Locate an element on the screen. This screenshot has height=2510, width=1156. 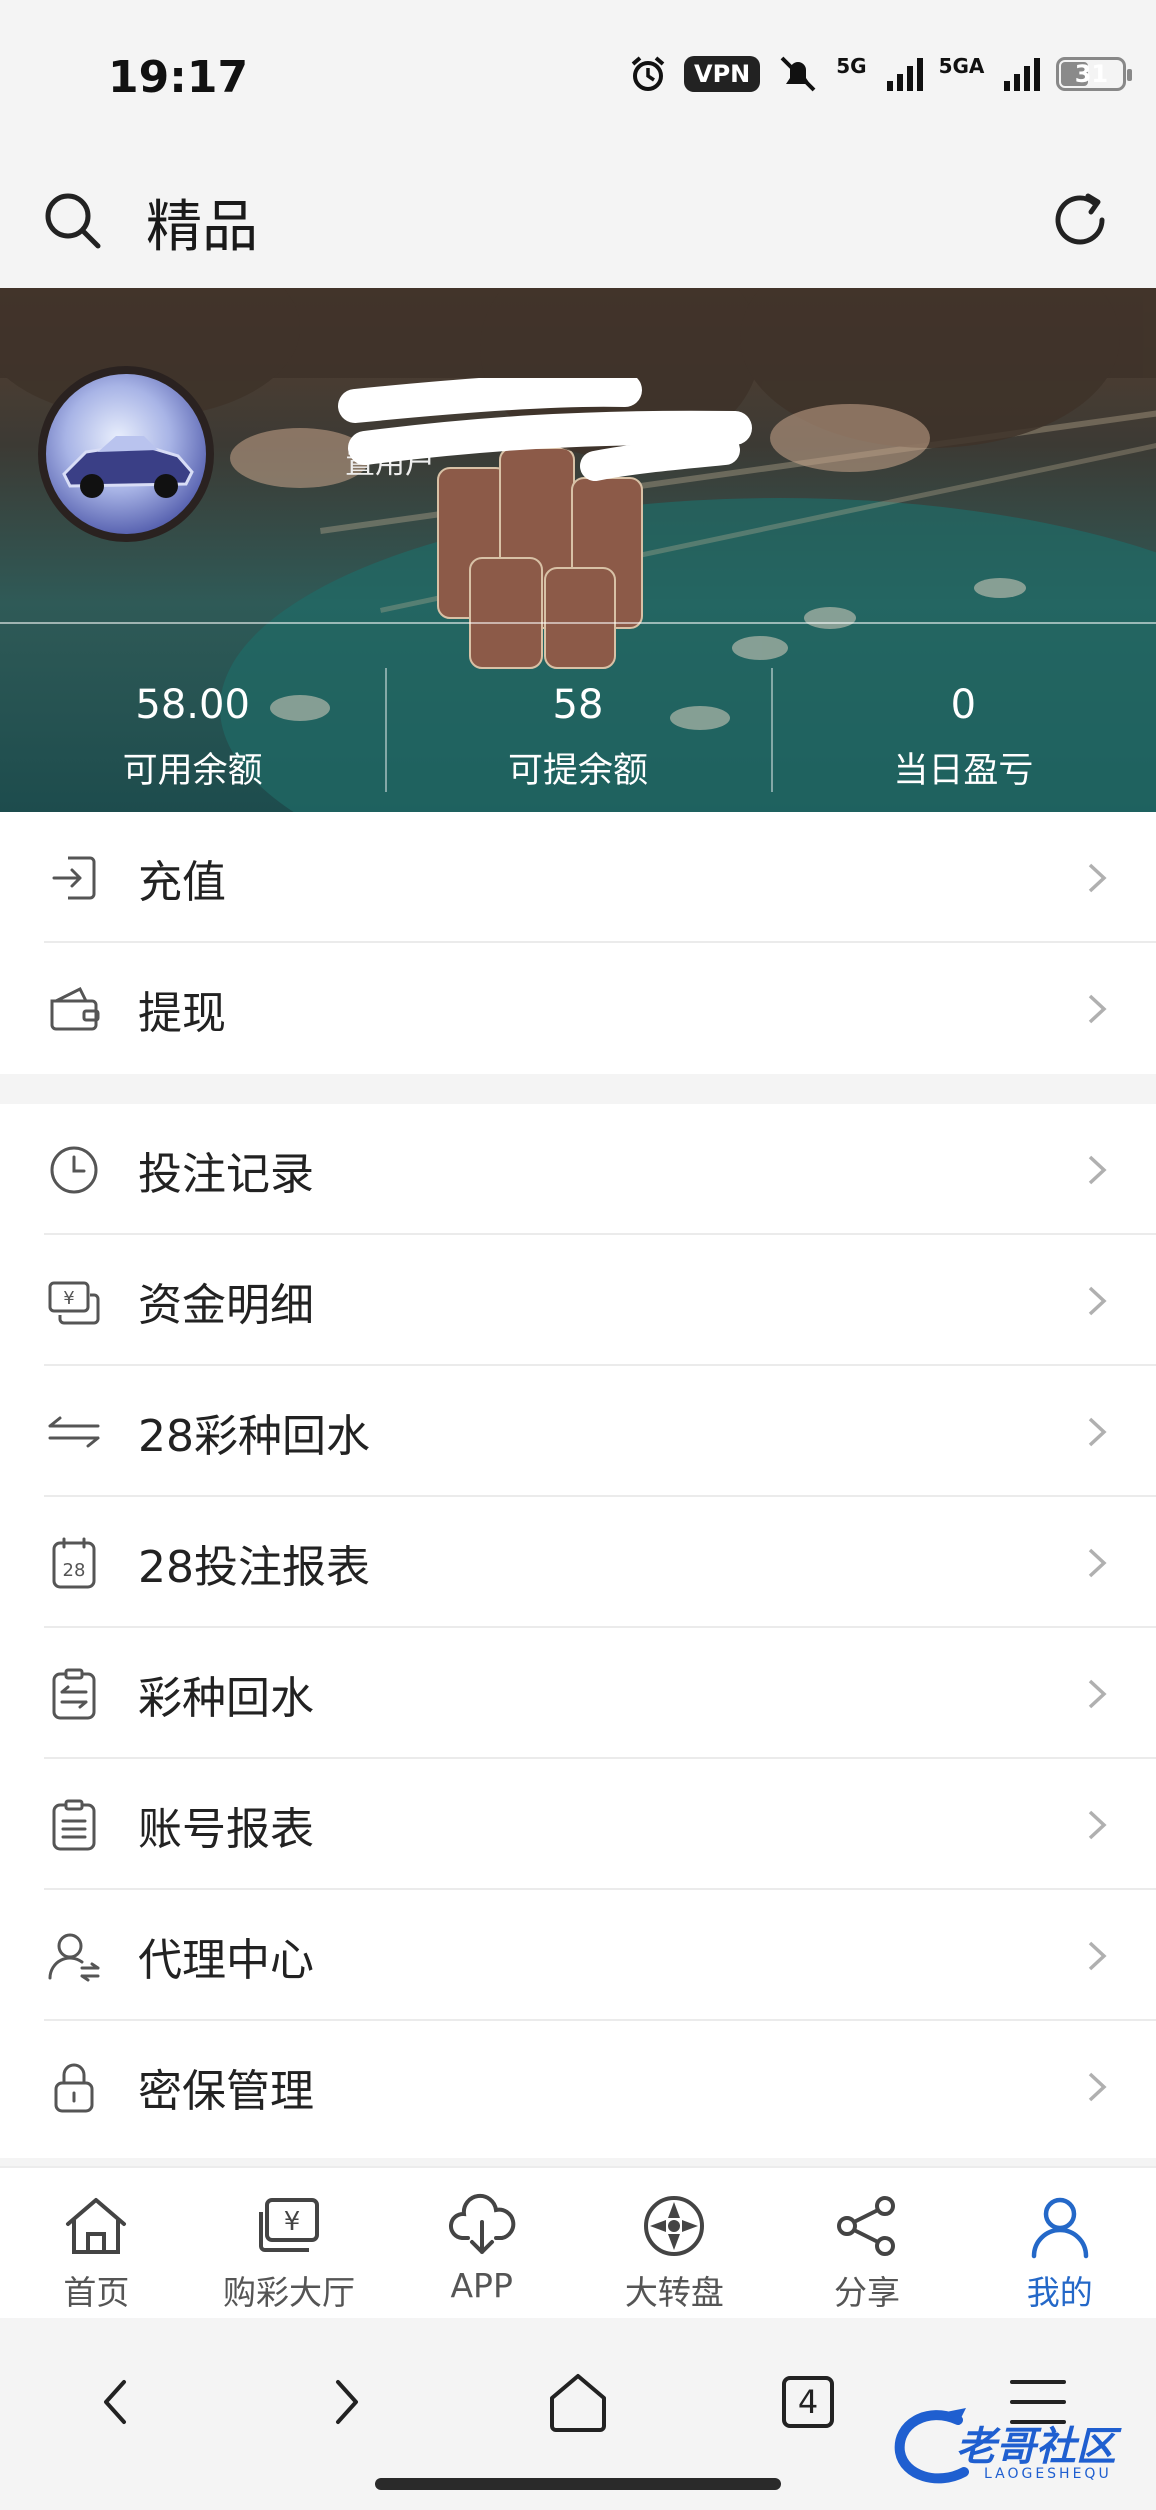
lottery-icon: ¥ is located at coordinates (289, 2225).